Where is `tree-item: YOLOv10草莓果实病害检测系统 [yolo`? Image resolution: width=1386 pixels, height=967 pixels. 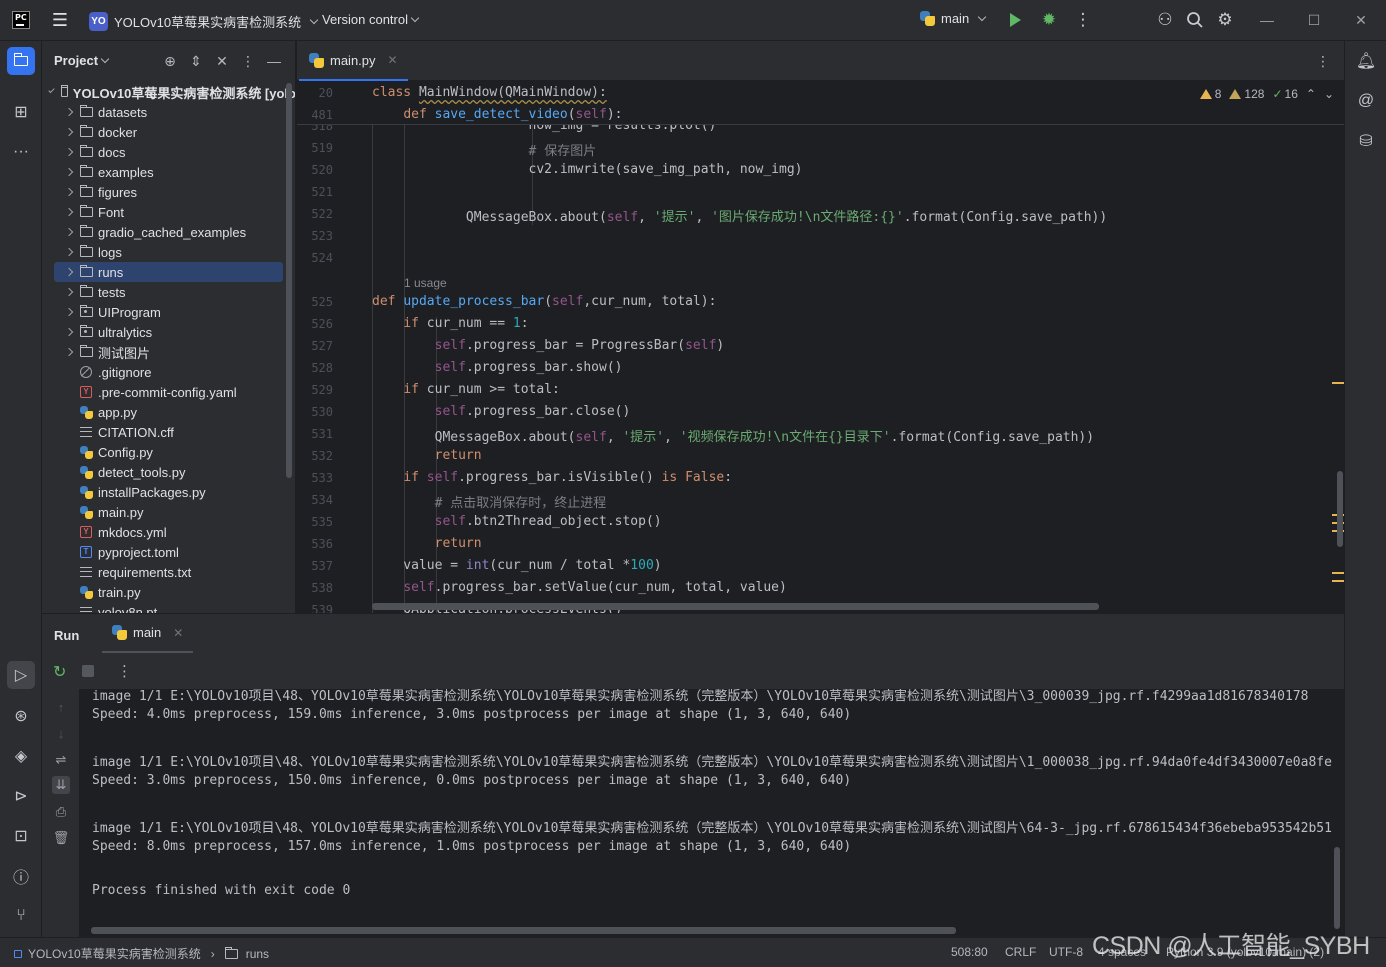 tree-item: YOLOv10草莓果实病害检测系统 [yolo is located at coordinates (168, 92).